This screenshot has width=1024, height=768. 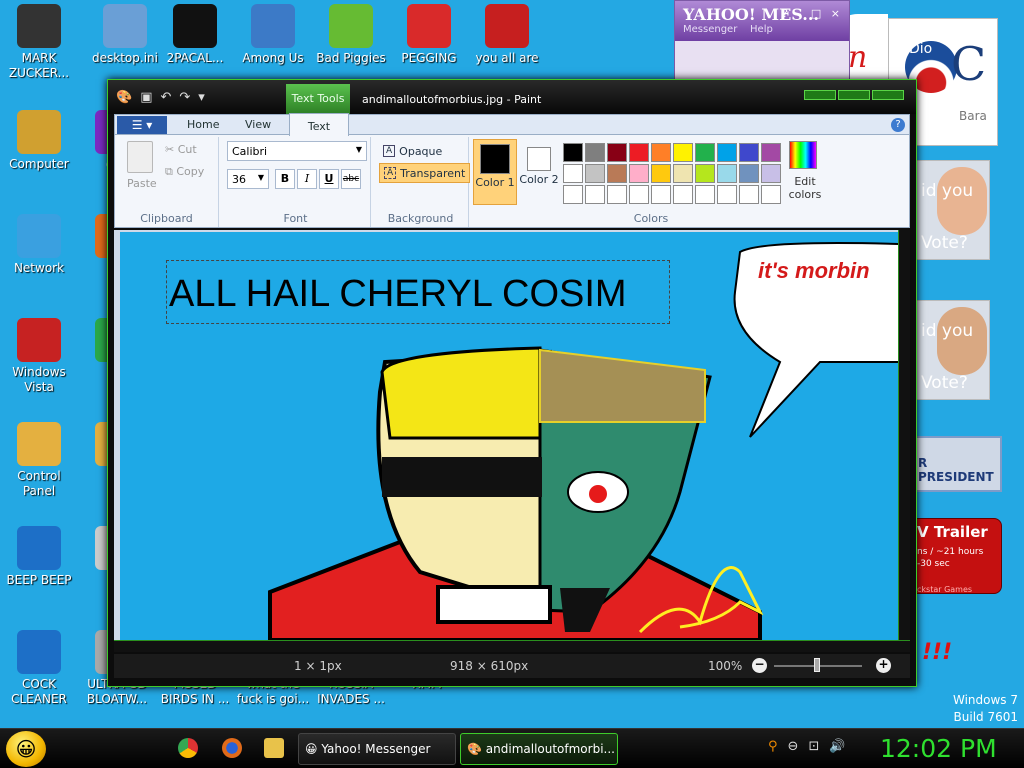 What do you see at coordinates (329, 179) in the screenshot?
I see `underline-button: U` at bounding box center [329, 179].